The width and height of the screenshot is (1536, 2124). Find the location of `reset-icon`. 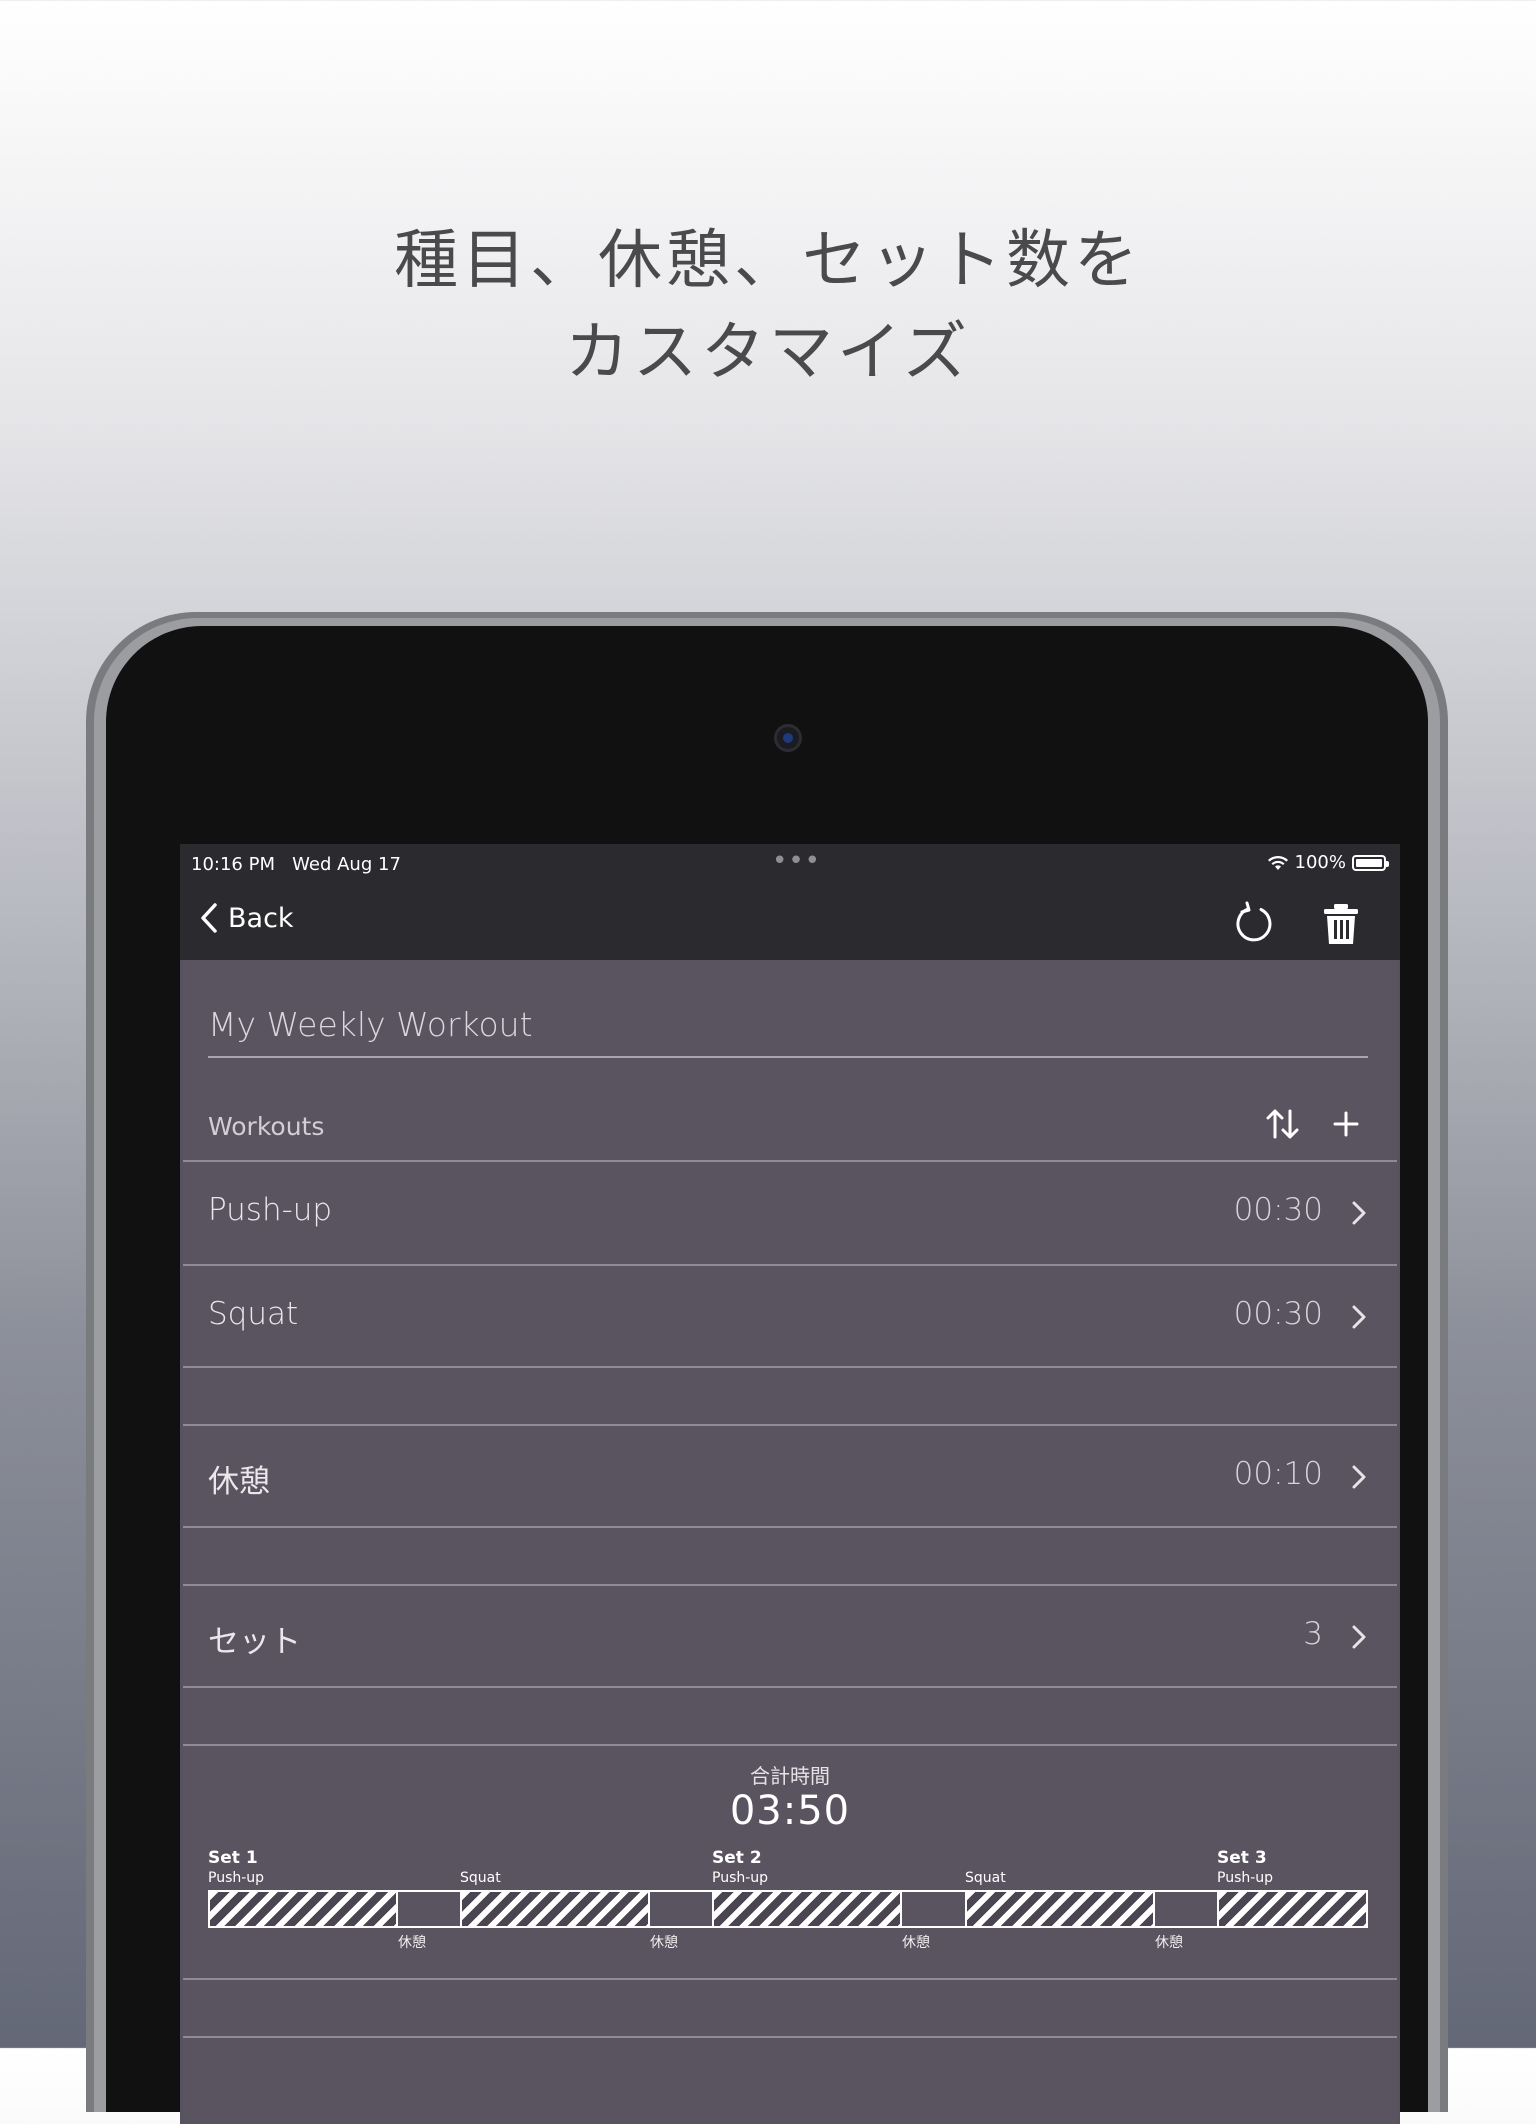

reset-icon is located at coordinates (1254, 924).